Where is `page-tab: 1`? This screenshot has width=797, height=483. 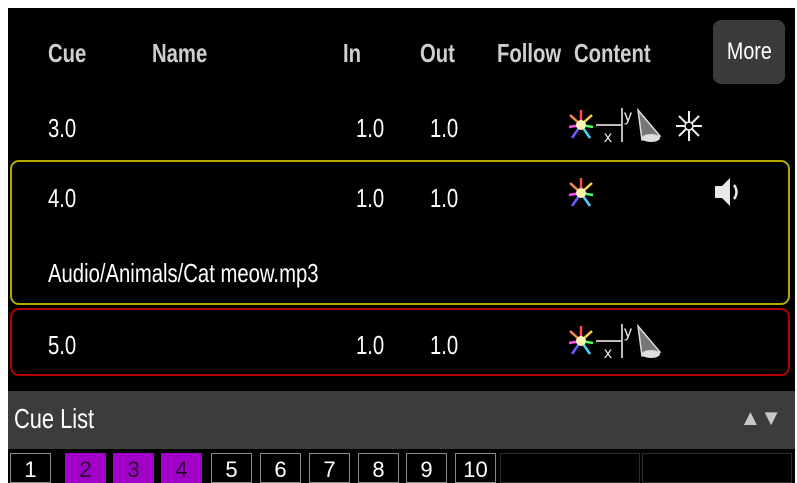
page-tab: 1 is located at coordinates (30, 468).